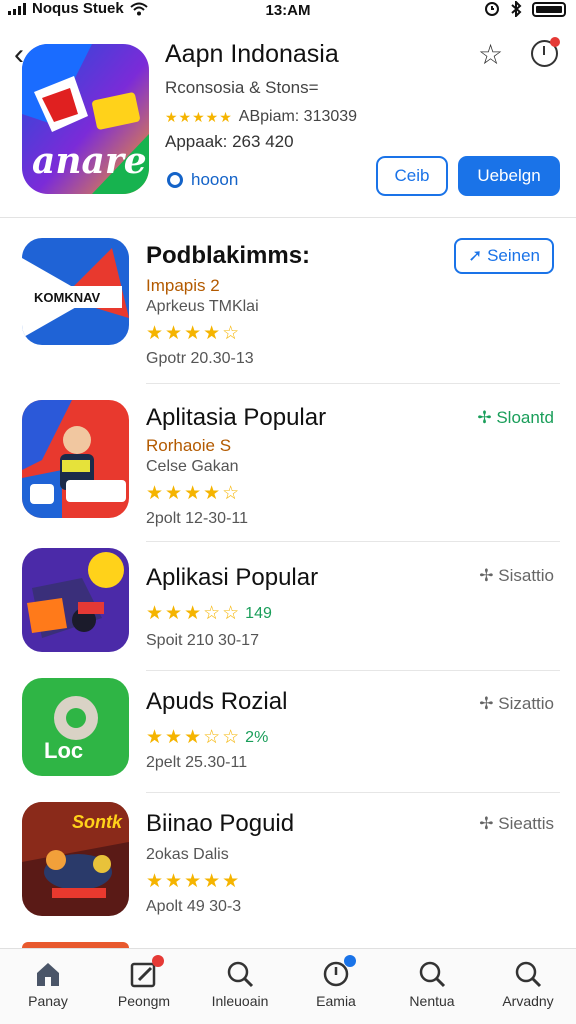  I want to click on item-title: Aplitasia Popular, so click(236, 417).